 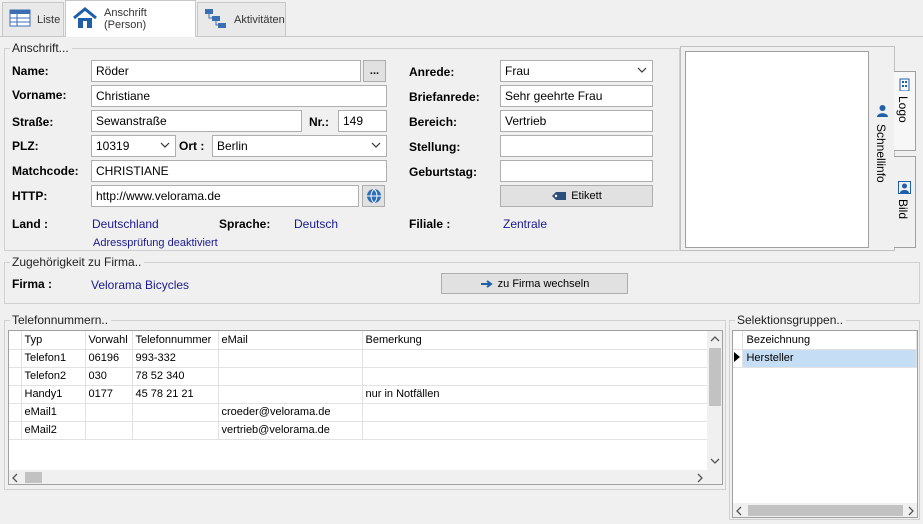 What do you see at coordinates (53, 358) in the screenshot?
I see `table-cell: Telefon1` at bounding box center [53, 358].